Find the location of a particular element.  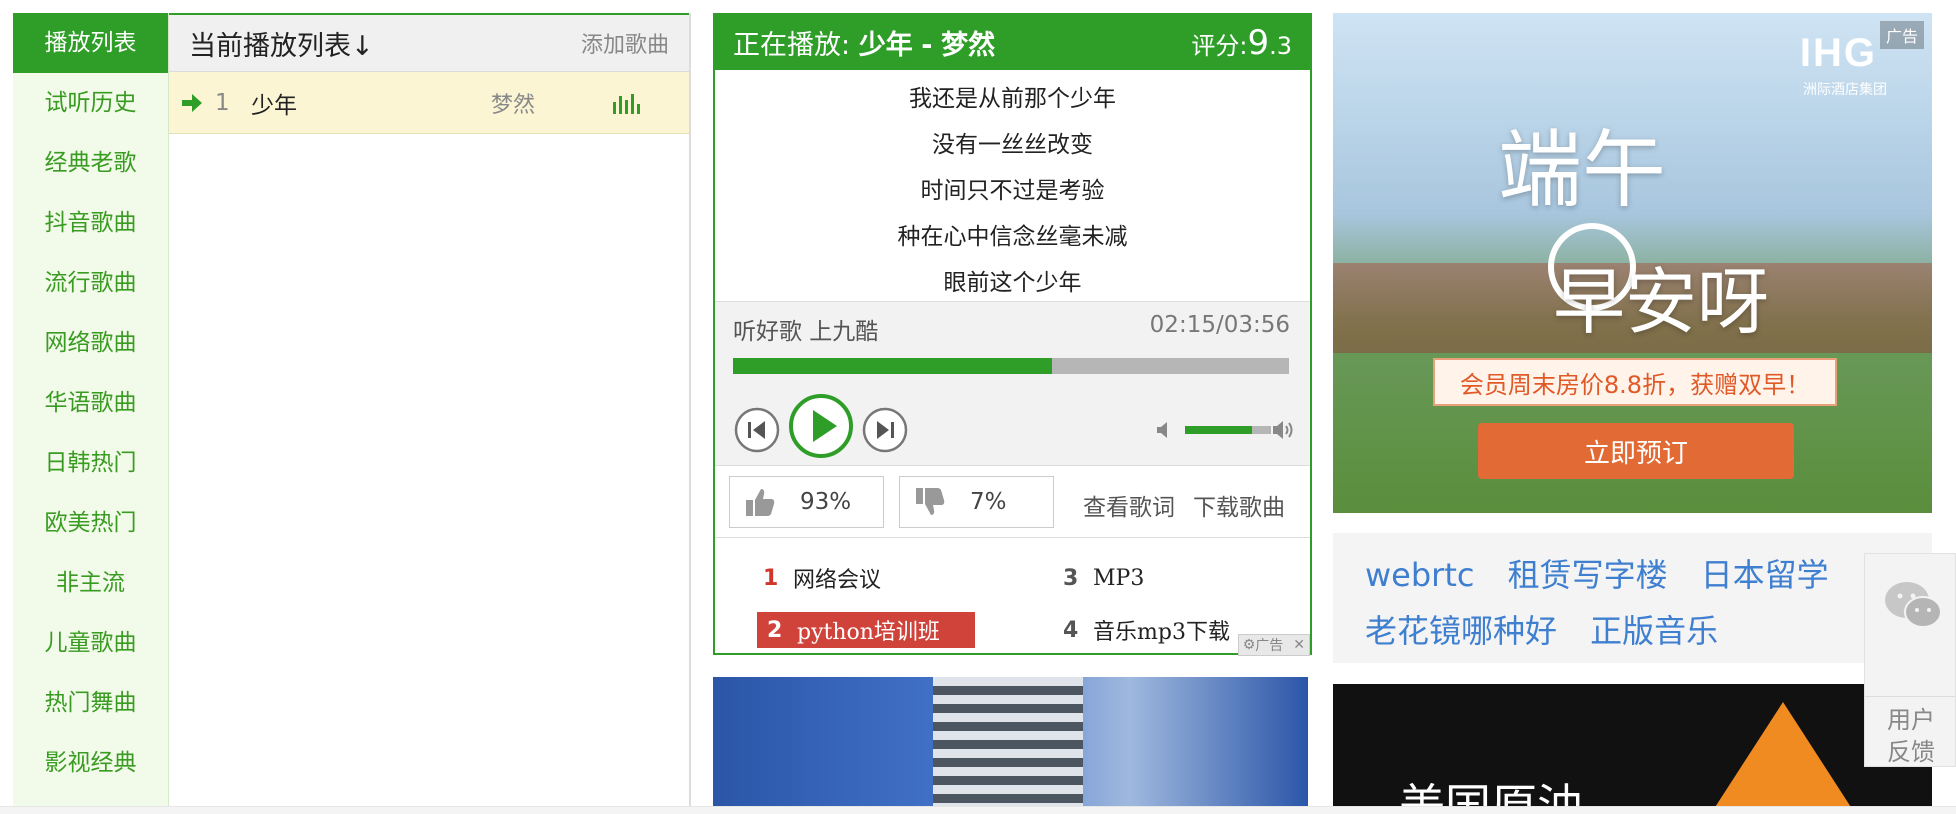

volume-fill is located at coordinates (1219, 430).